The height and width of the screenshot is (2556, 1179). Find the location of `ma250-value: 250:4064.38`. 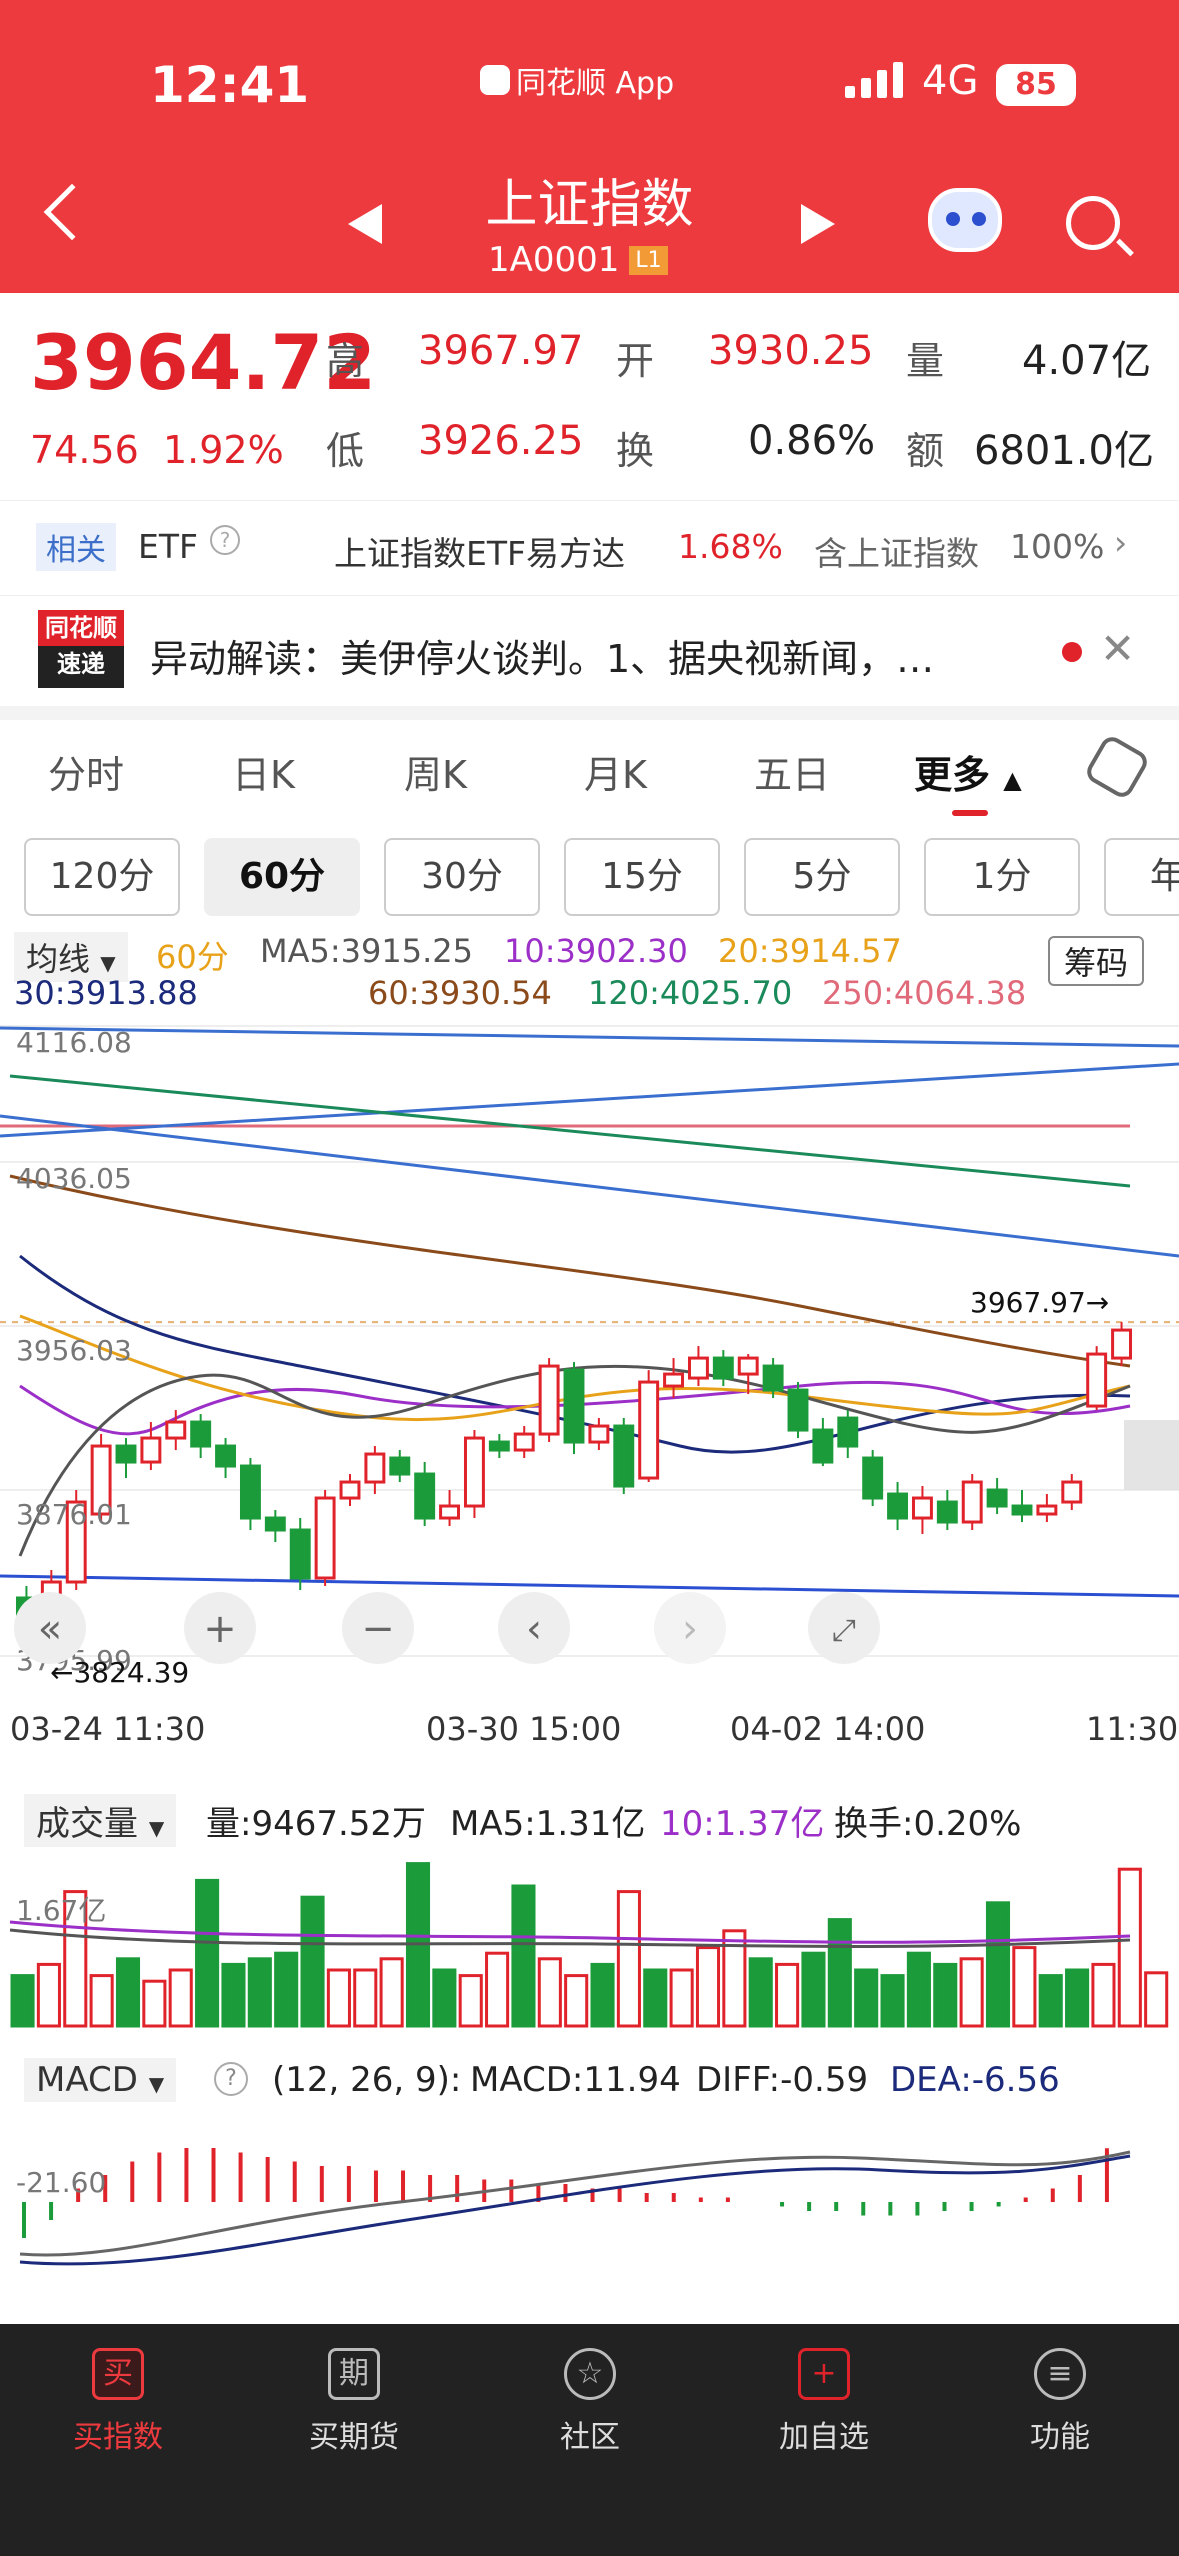

ma250-value: 250:4064.38 is located at coordinates (924, 993).